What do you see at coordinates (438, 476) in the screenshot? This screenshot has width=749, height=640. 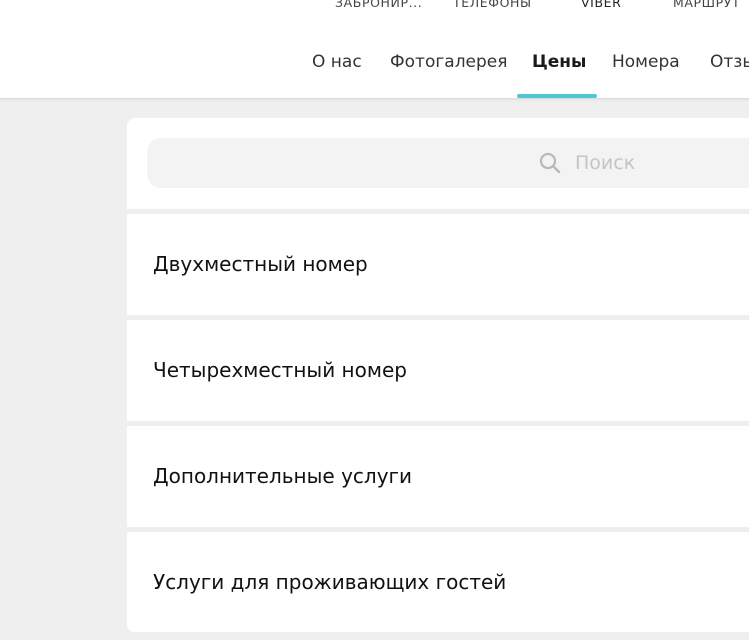 I see `list-item-extra-services: Дополнительные услуги` at bounding box center [438, 476].